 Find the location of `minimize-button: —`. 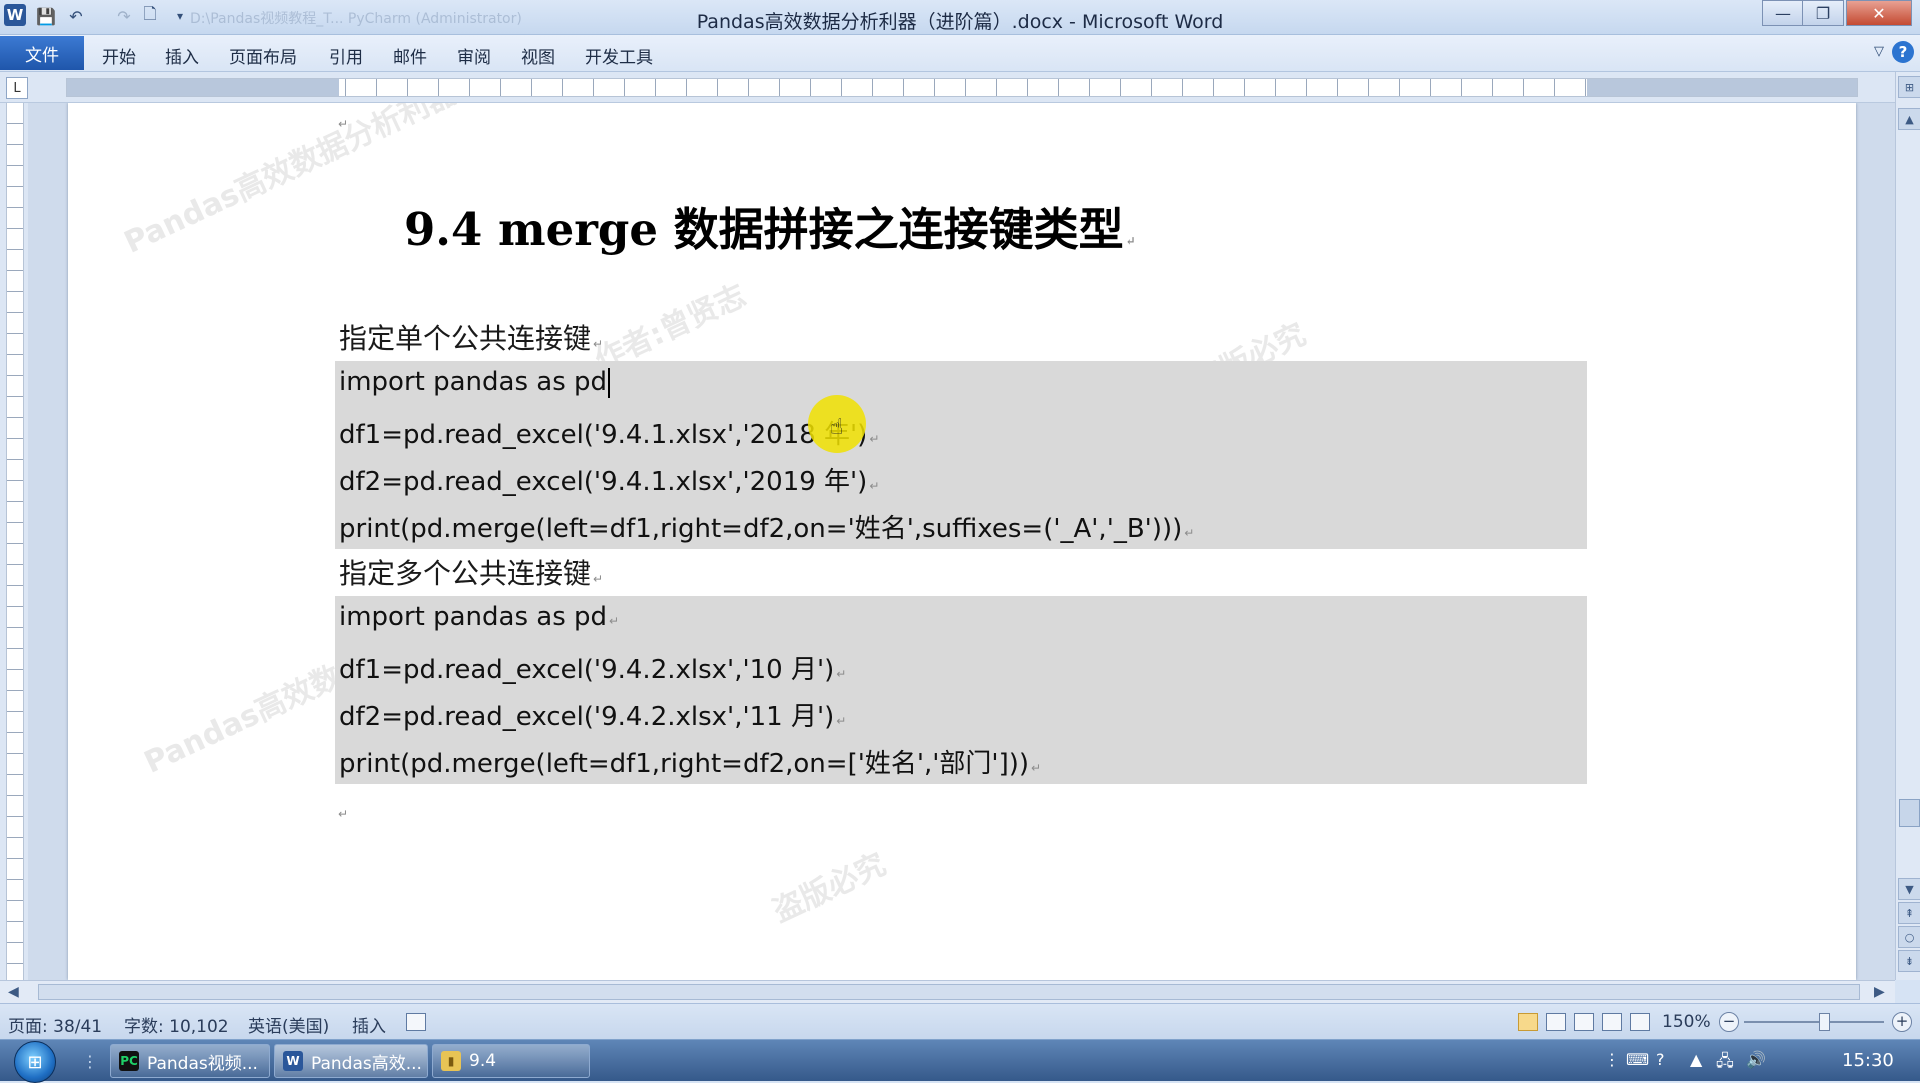

minimize-button: — is located at coordinates (1783, 13).